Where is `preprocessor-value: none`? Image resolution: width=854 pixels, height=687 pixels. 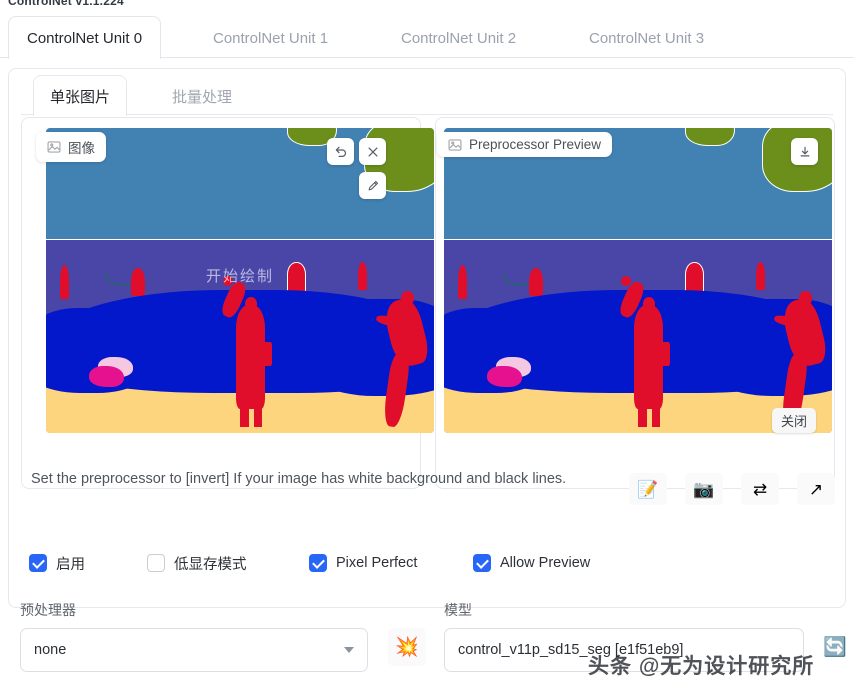 preprocessor-value: none is located at coordinates (50, 650).